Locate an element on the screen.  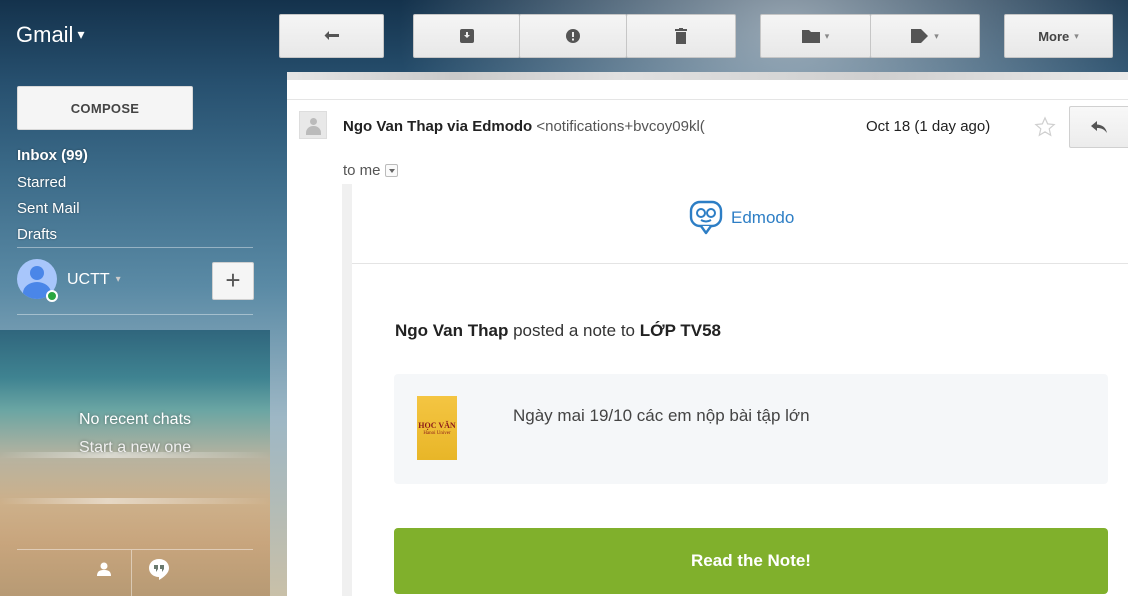
star-icon is located at coordinates (1045, 127).